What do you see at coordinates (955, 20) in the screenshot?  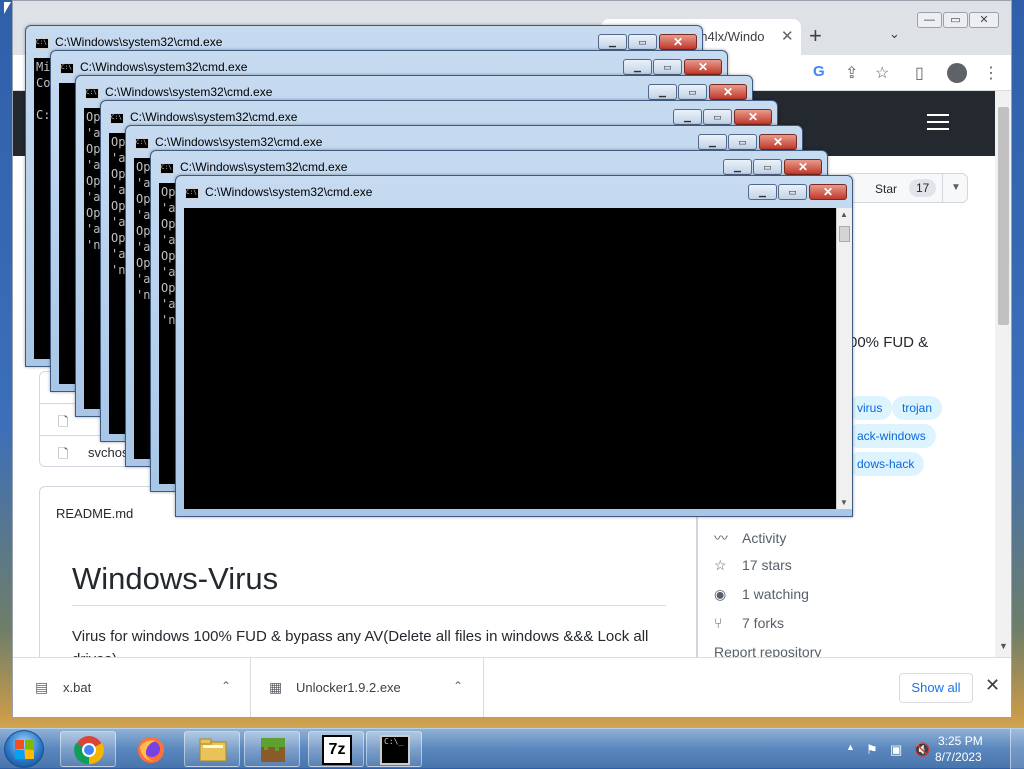 I see `browser-maximize-button: ▭` at bounding box center [955, 20].